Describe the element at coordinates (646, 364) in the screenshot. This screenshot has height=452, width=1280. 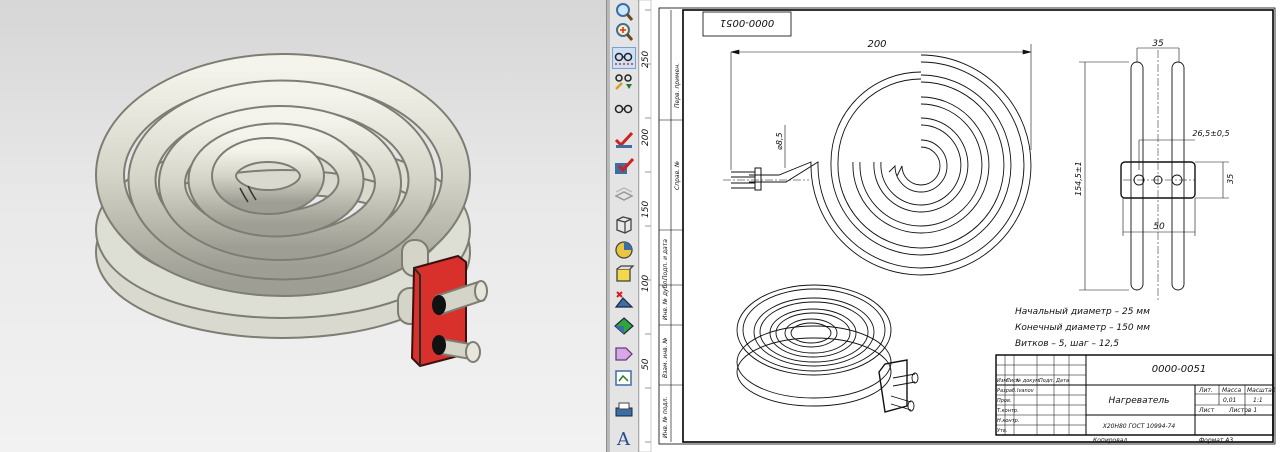
I see `ruler-tick-label: 50` at that location.